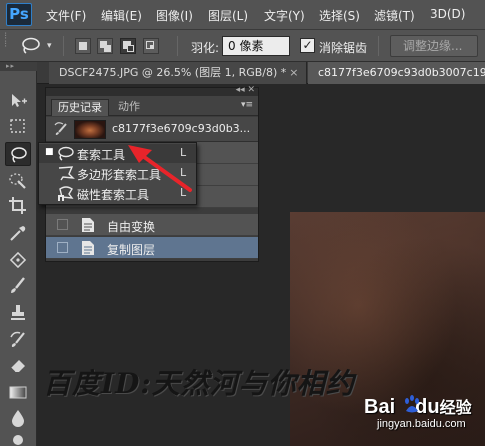 This screenshot has height=446, width=485. I want to click on new-selection-button, so click(83, 46).